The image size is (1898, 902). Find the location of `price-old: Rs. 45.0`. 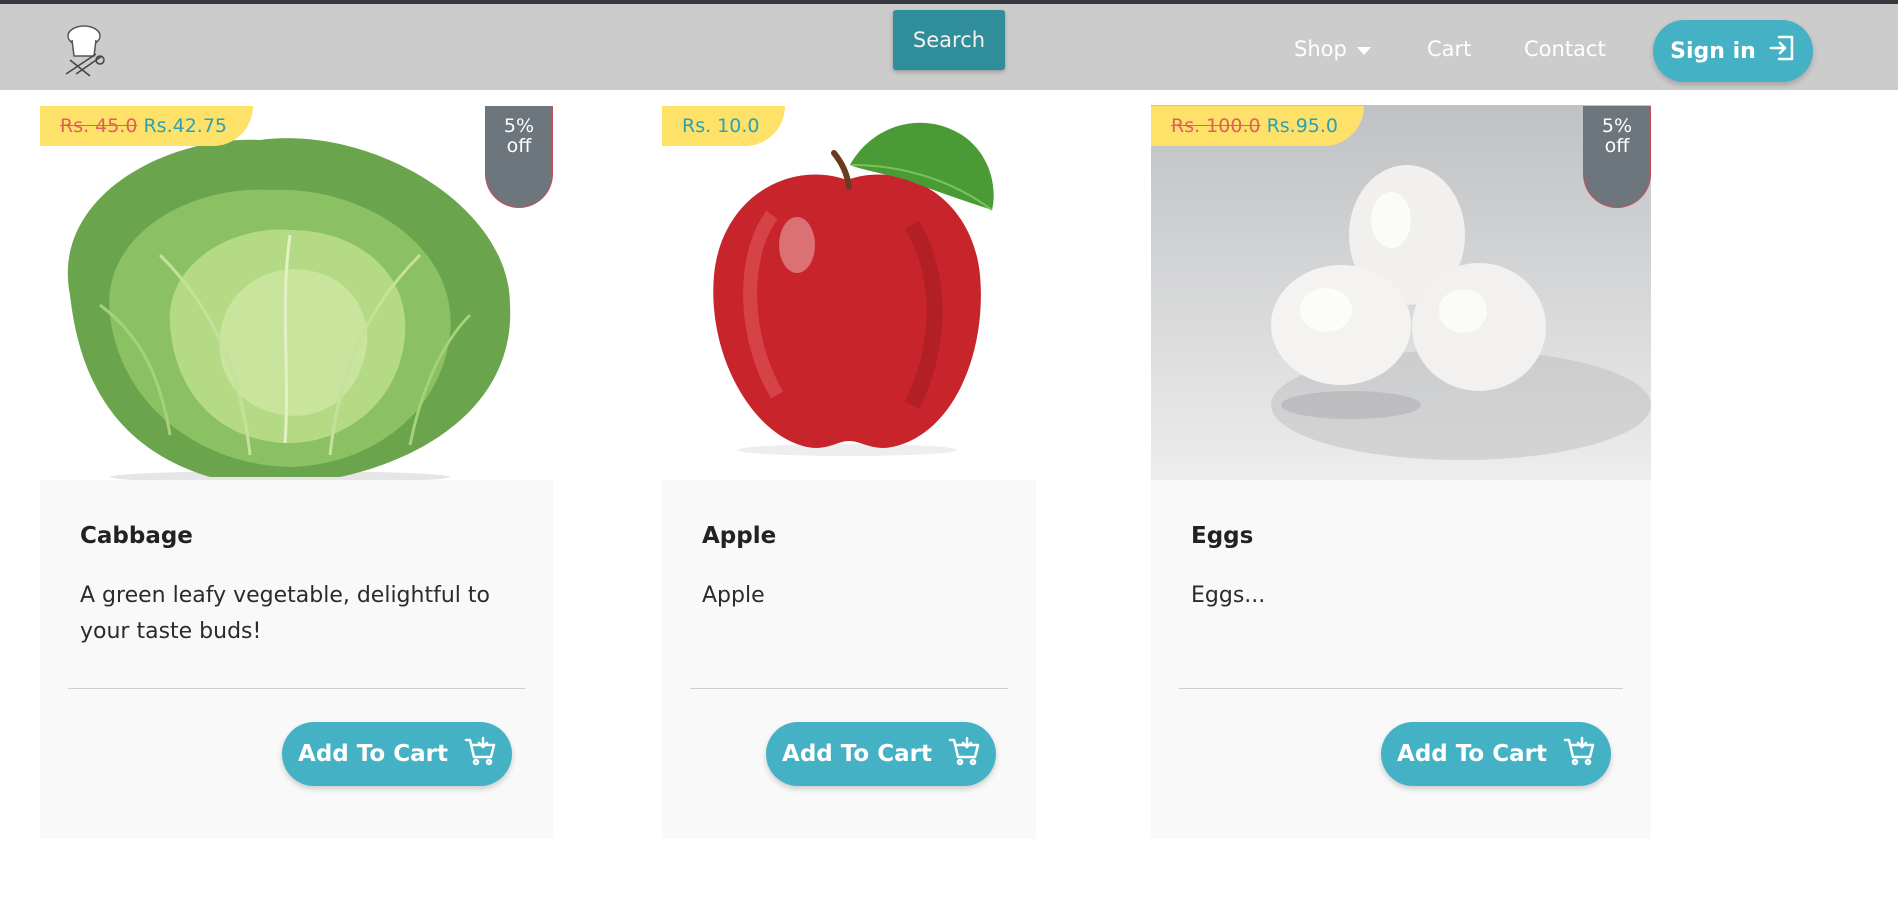

price-old: Rs. 45.0 is located at coordinates (99, 126).